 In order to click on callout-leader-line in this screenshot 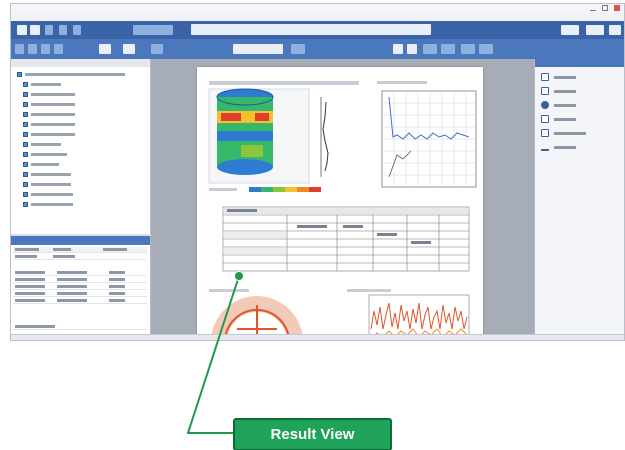, I will do `click(213, 354)`.